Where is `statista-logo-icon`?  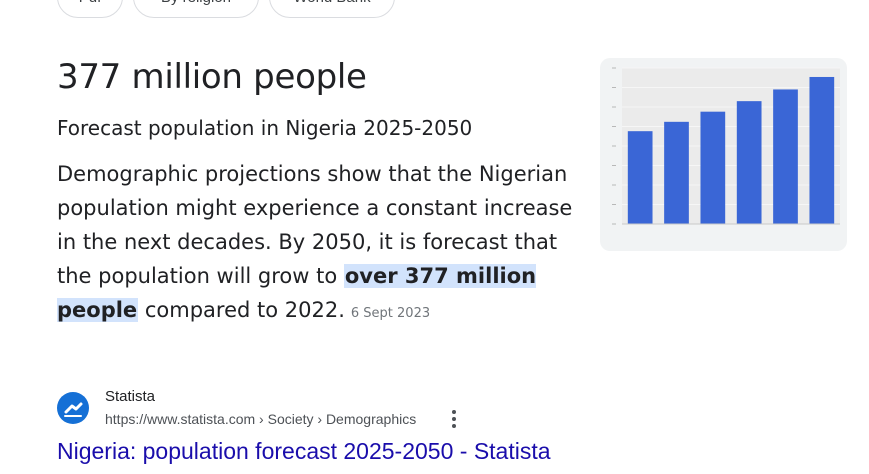 statista-logo-icon is located at coordinates (73, 408).